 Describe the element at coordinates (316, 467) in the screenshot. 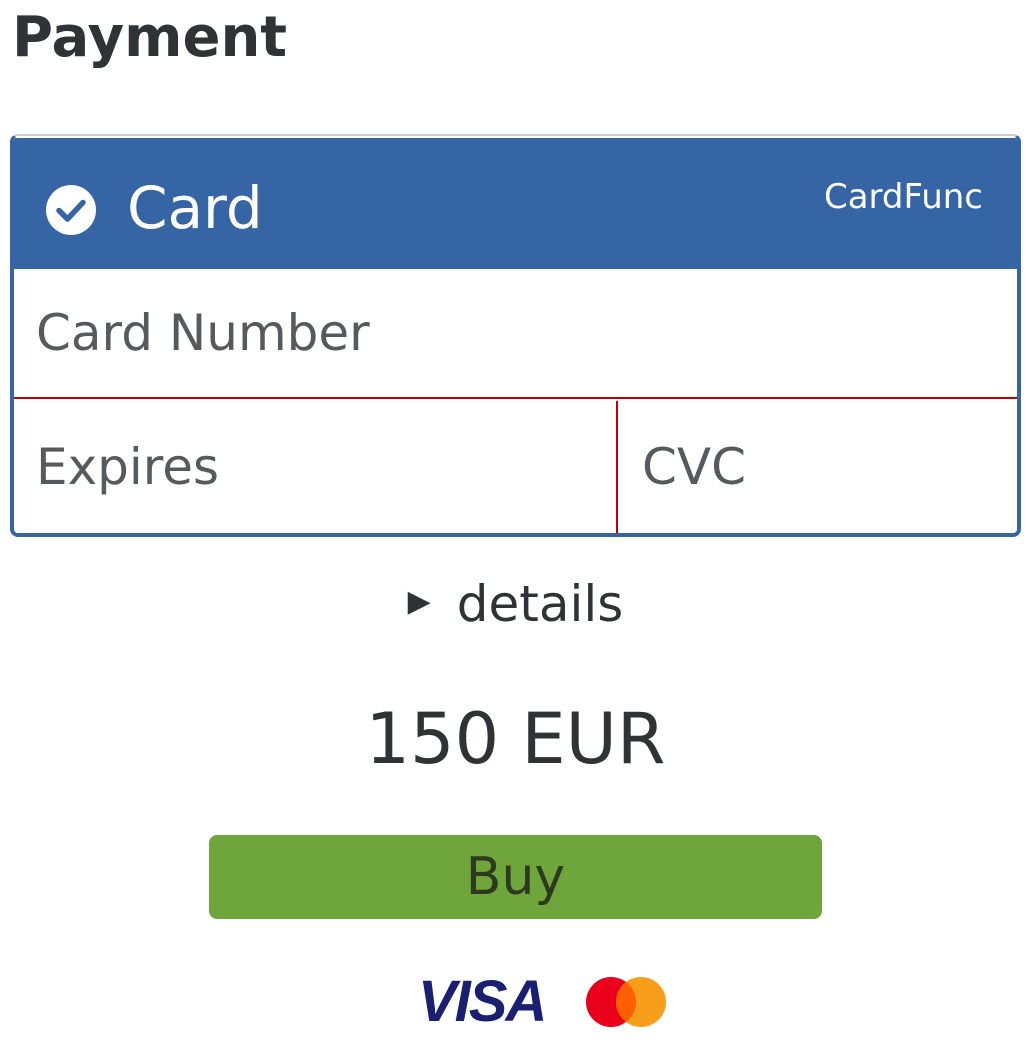

I see `card-expires-input` at that location.